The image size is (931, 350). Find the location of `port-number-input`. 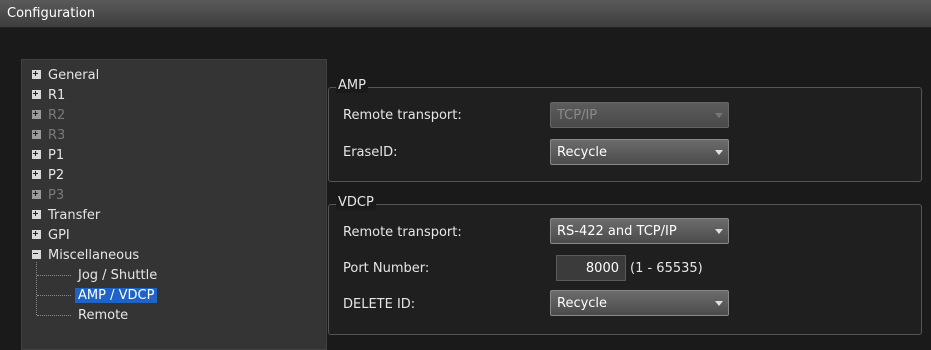

port-number-input is located at coordinates (591, 268).